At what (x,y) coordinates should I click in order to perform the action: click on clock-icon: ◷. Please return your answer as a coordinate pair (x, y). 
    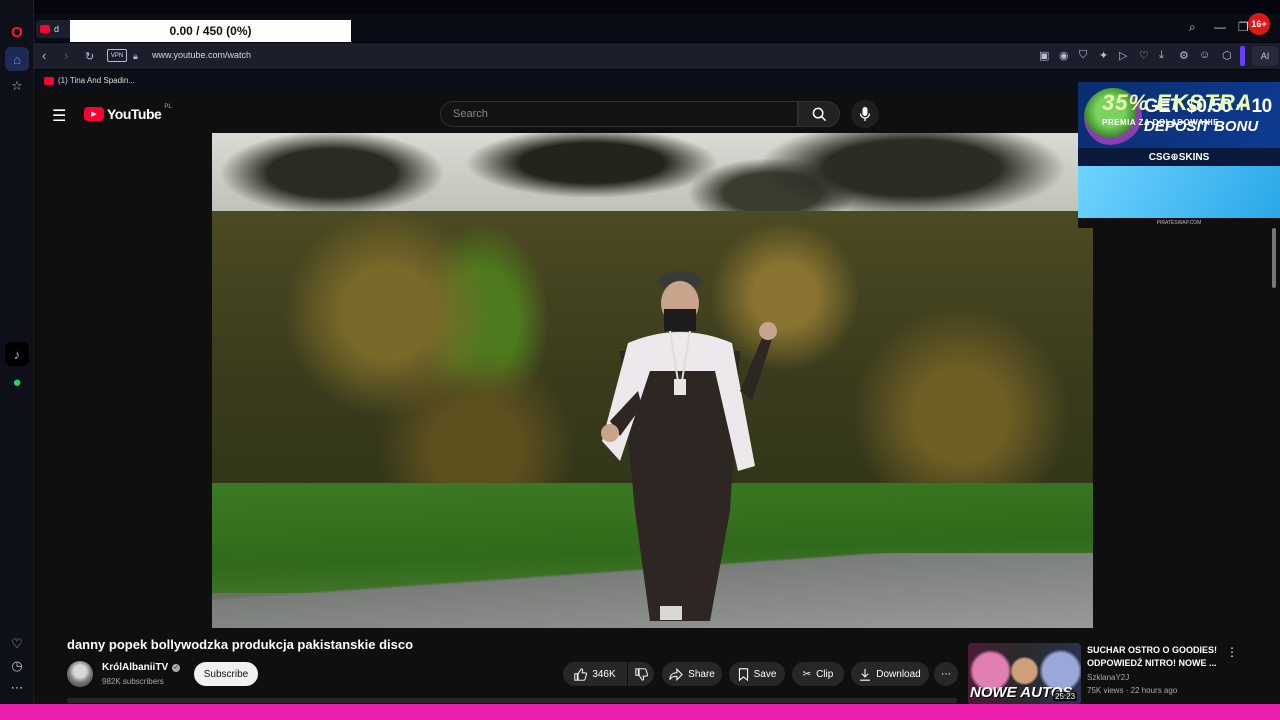
    Looking at the image, I should click on (17, 666).